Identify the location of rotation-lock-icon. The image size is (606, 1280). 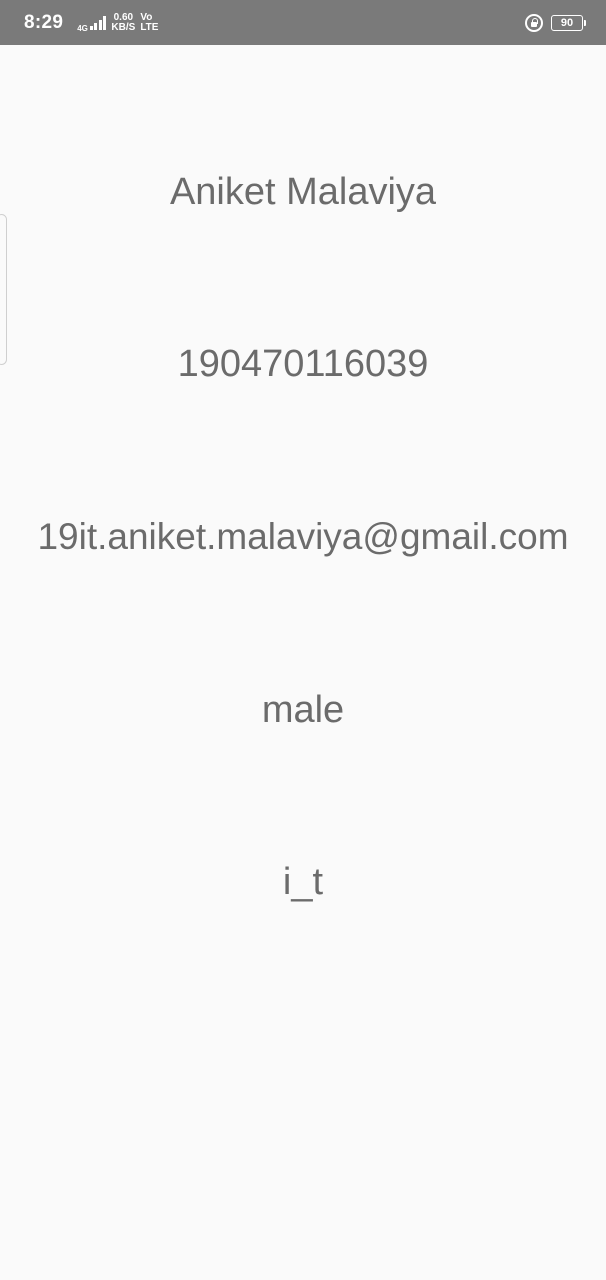
(534, 22).